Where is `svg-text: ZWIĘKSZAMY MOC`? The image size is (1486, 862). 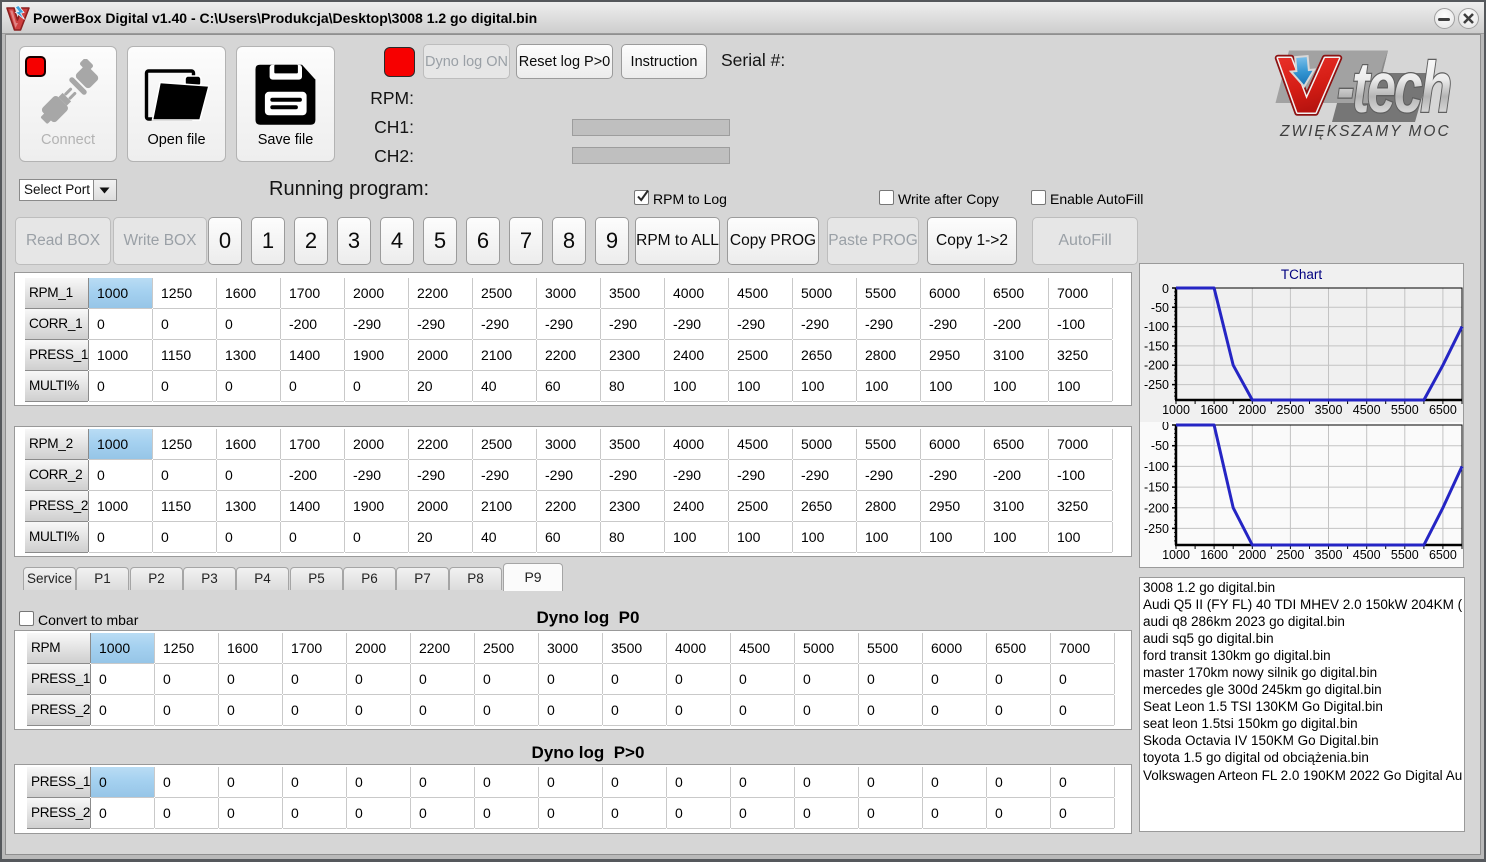
svg-text: ZWIĘKSZAMY MOC is located at coordinates (1365, 131).